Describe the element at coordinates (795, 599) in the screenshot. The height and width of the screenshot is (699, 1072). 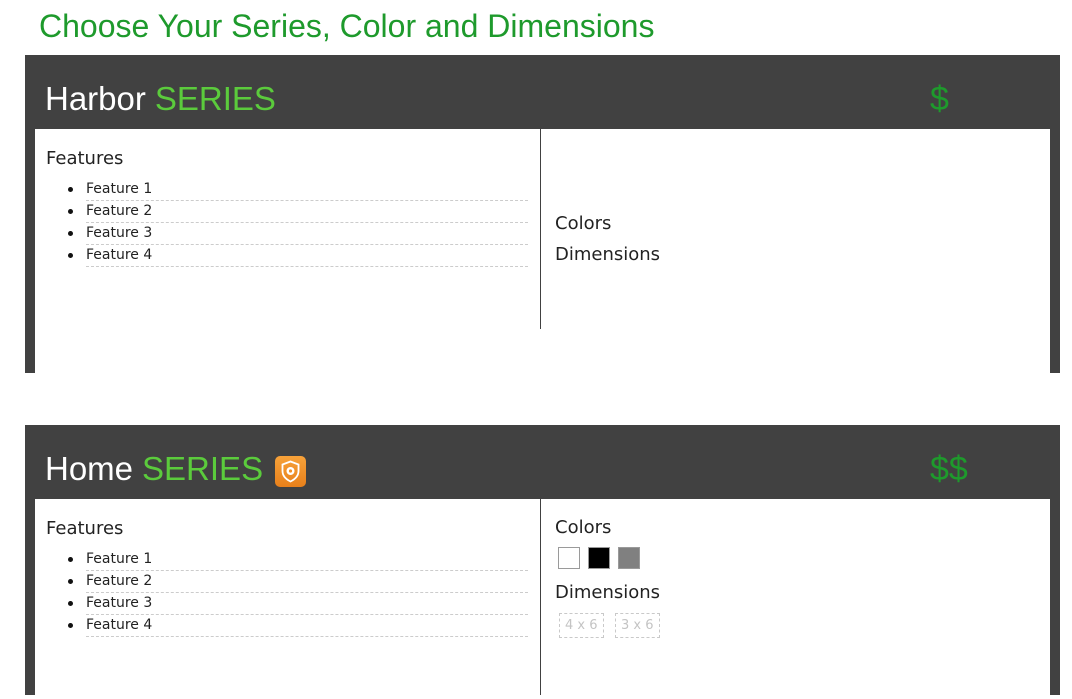
I see `options-column: Colors Dimensions 4 x 6 3 x 6` at that location.